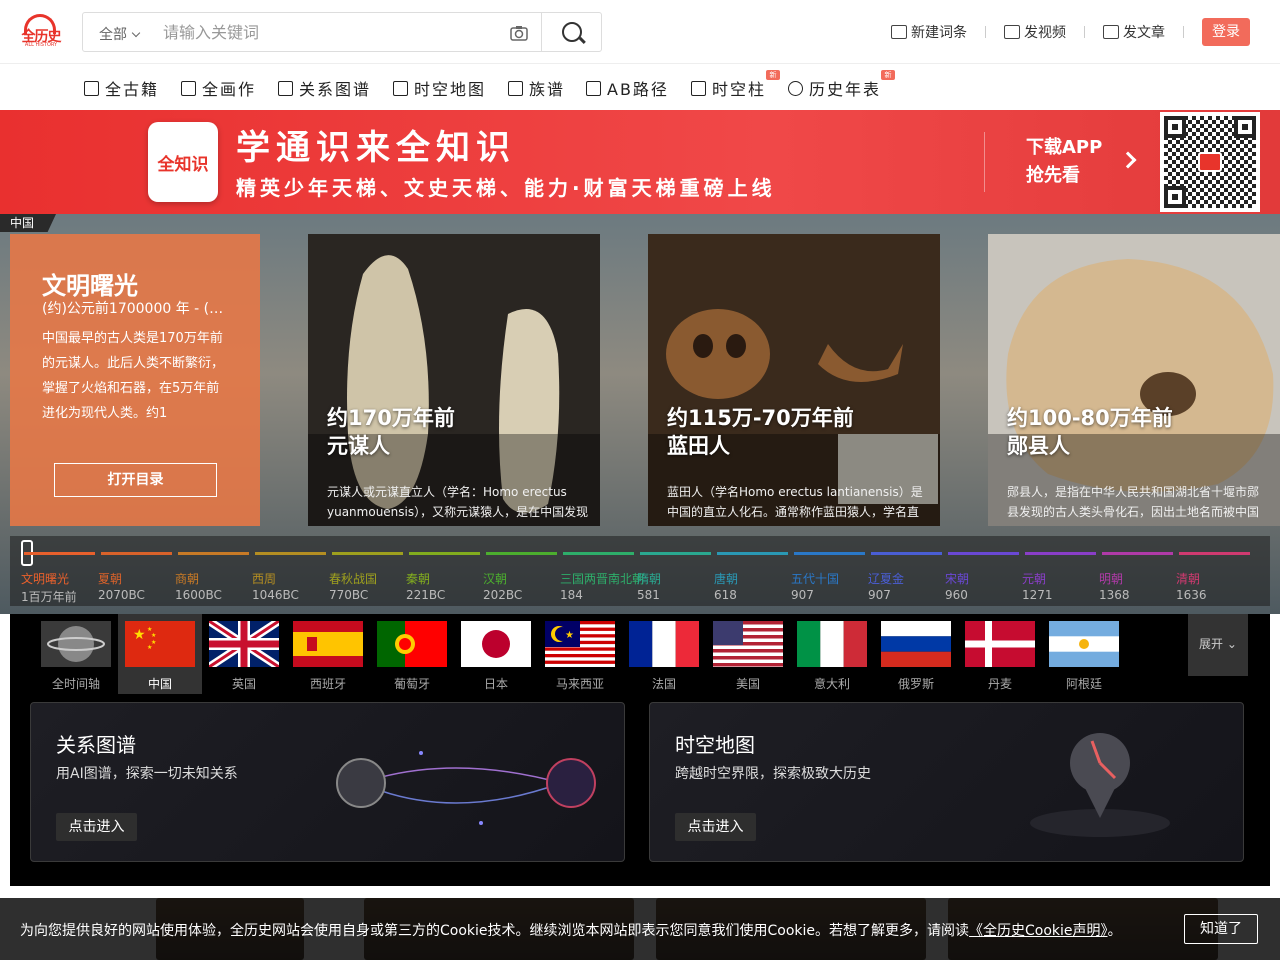 The width and height of the screenshot is (1280, 960). I want to click on spacetime-map-card: 时空地图 跨越时空界限，探索极致大历史 点击进入, so click(946, 782).